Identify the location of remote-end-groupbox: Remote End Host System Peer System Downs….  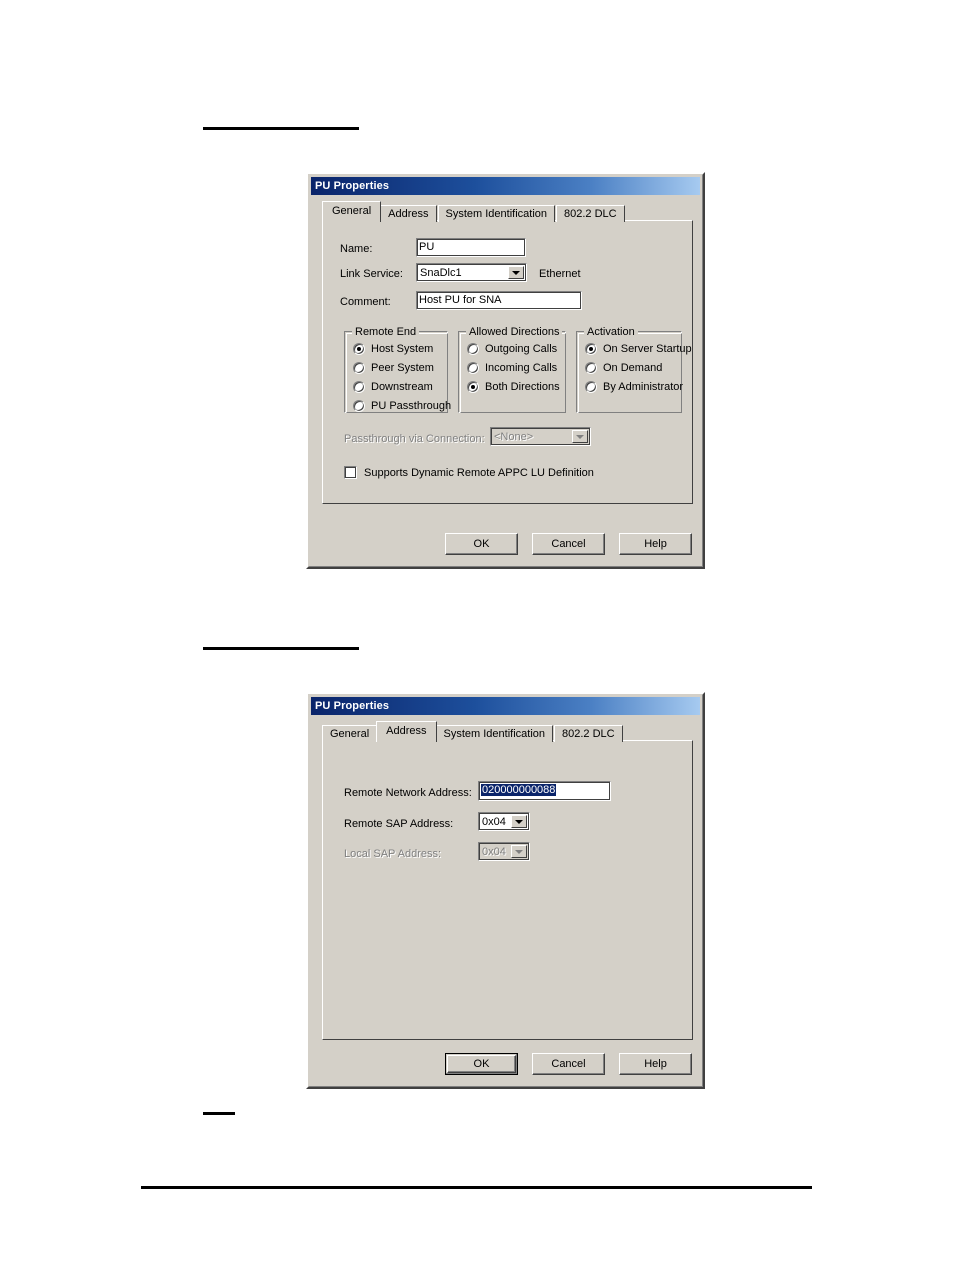
(397, 369).